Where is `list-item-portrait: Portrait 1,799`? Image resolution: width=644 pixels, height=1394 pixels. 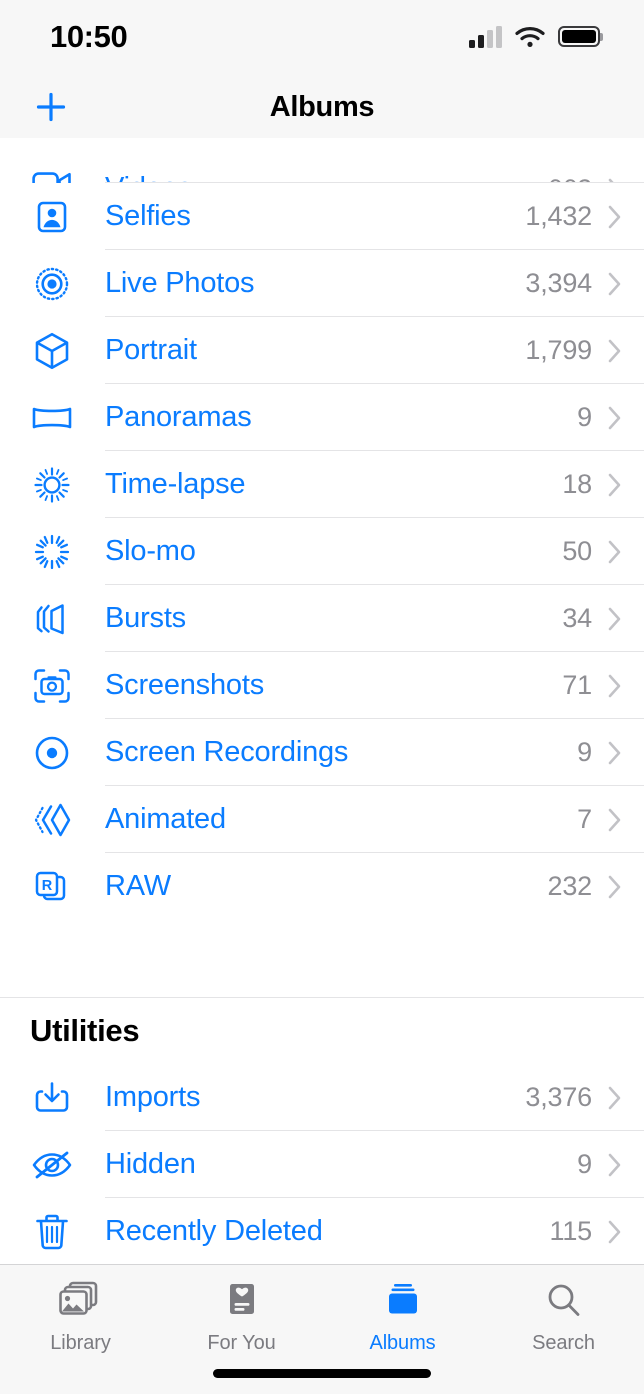
list-item-portrait: Portrait 1,799 is located at coordinates (322, 350).